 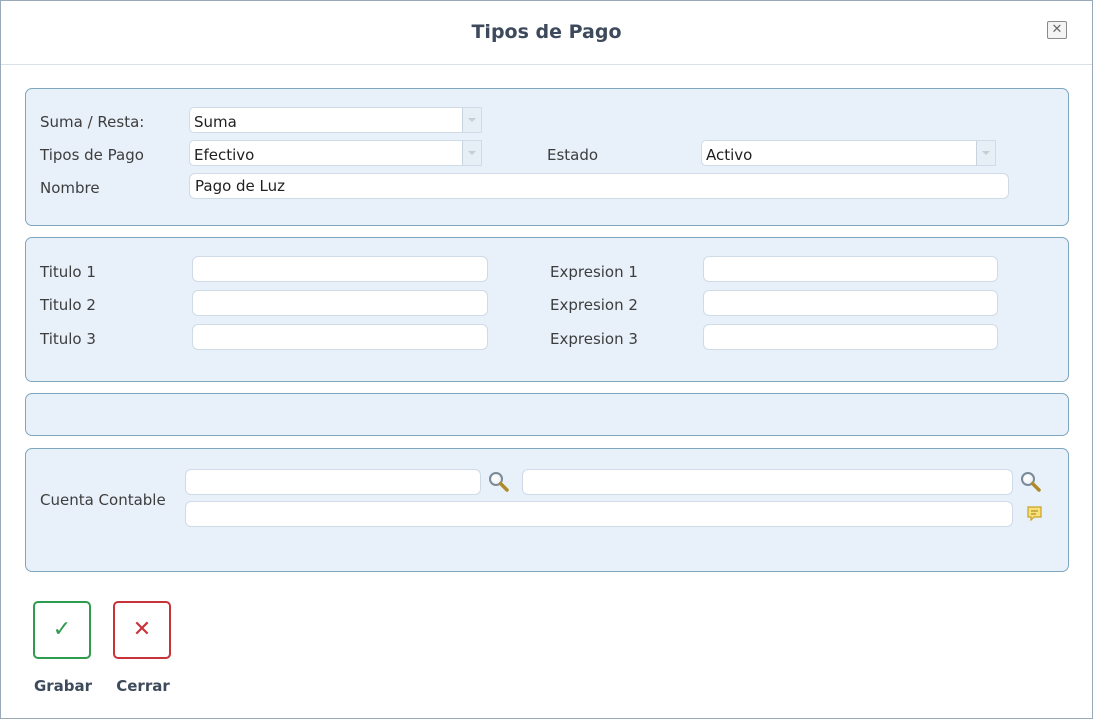 I want to click on checkmark-icon: ✓, so click(x=62, y=629).